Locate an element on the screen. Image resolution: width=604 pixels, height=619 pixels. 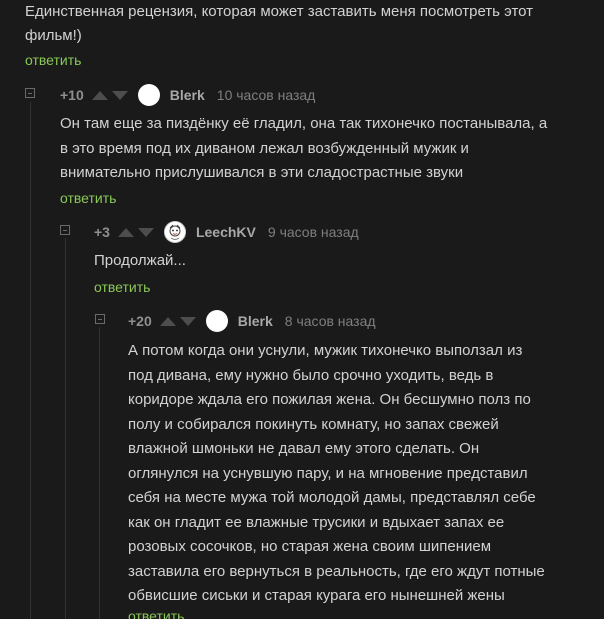
comment-3-header: +20 Blerk 8 часов назад is located at coordinates (252, 321).